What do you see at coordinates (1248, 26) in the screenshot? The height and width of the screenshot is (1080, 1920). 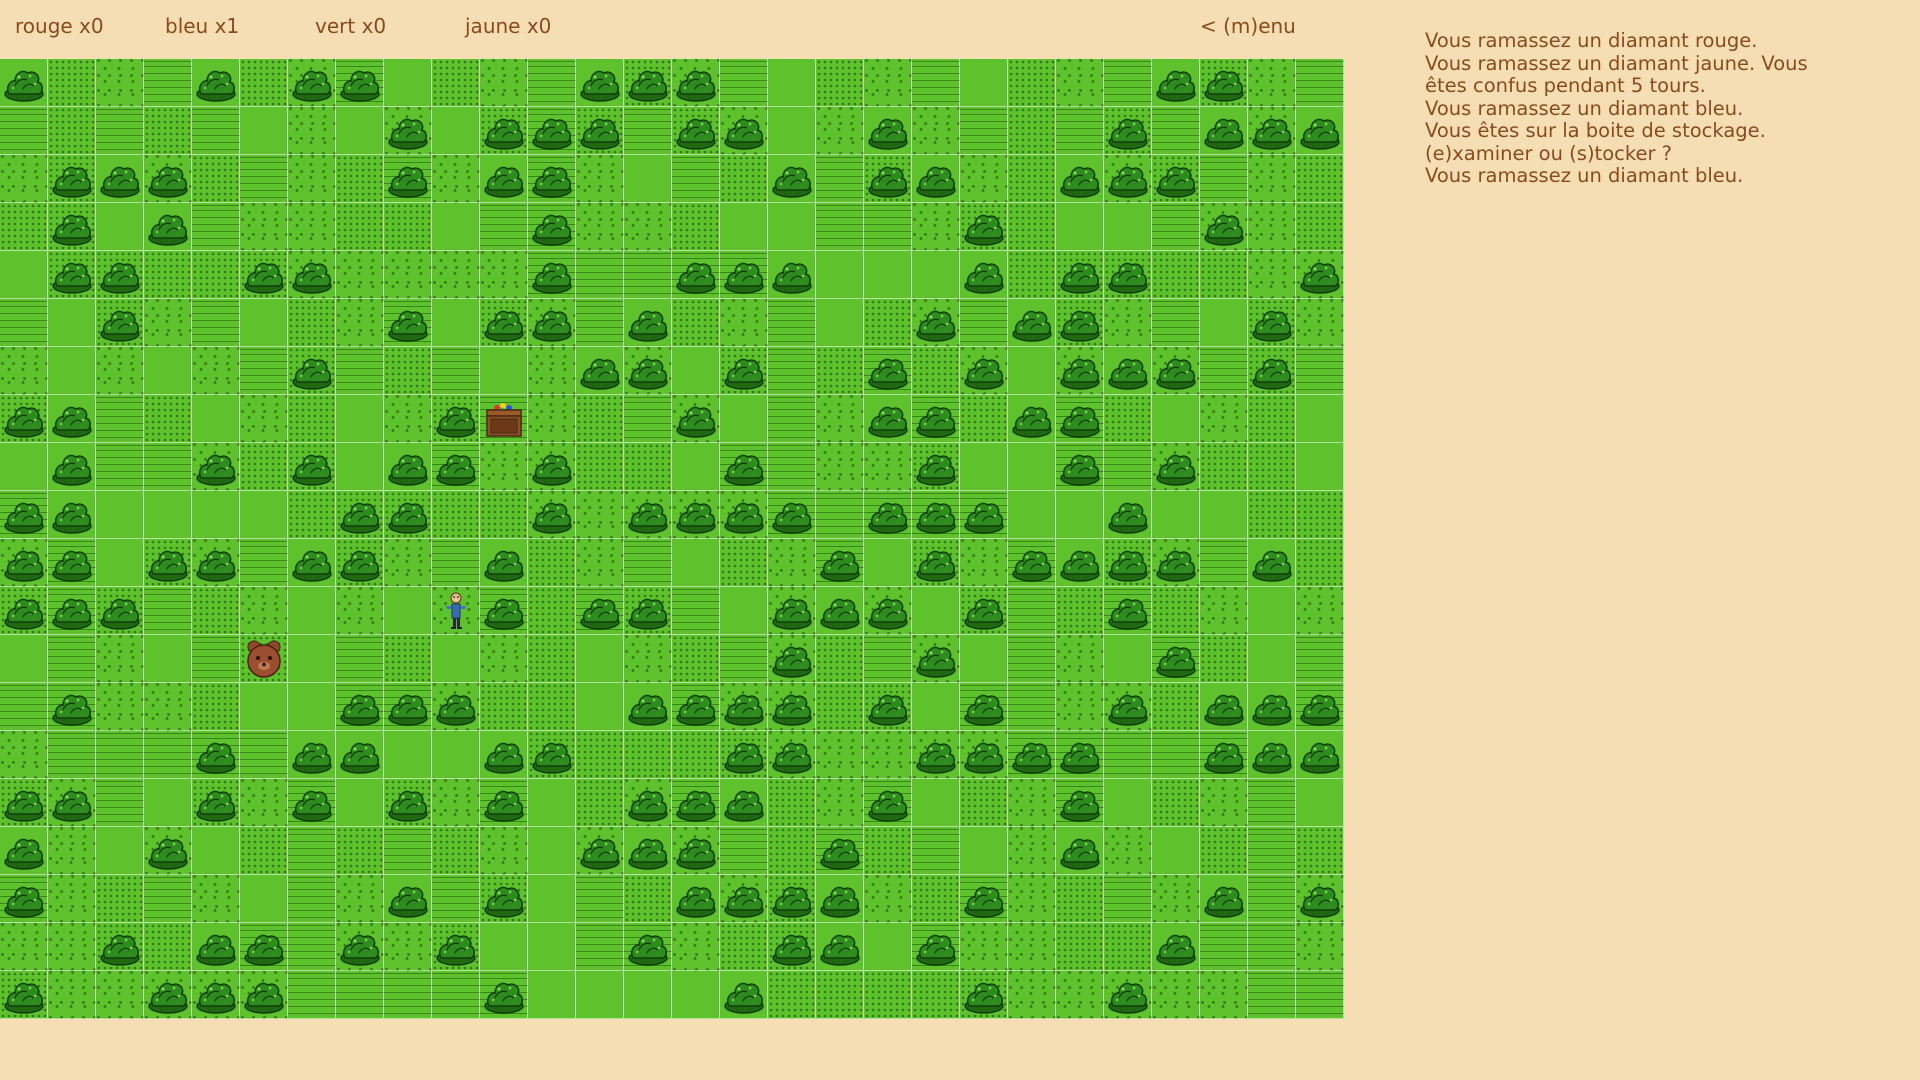 I see `menu-button: < (m)enu` at bounding box center [1248, 26].